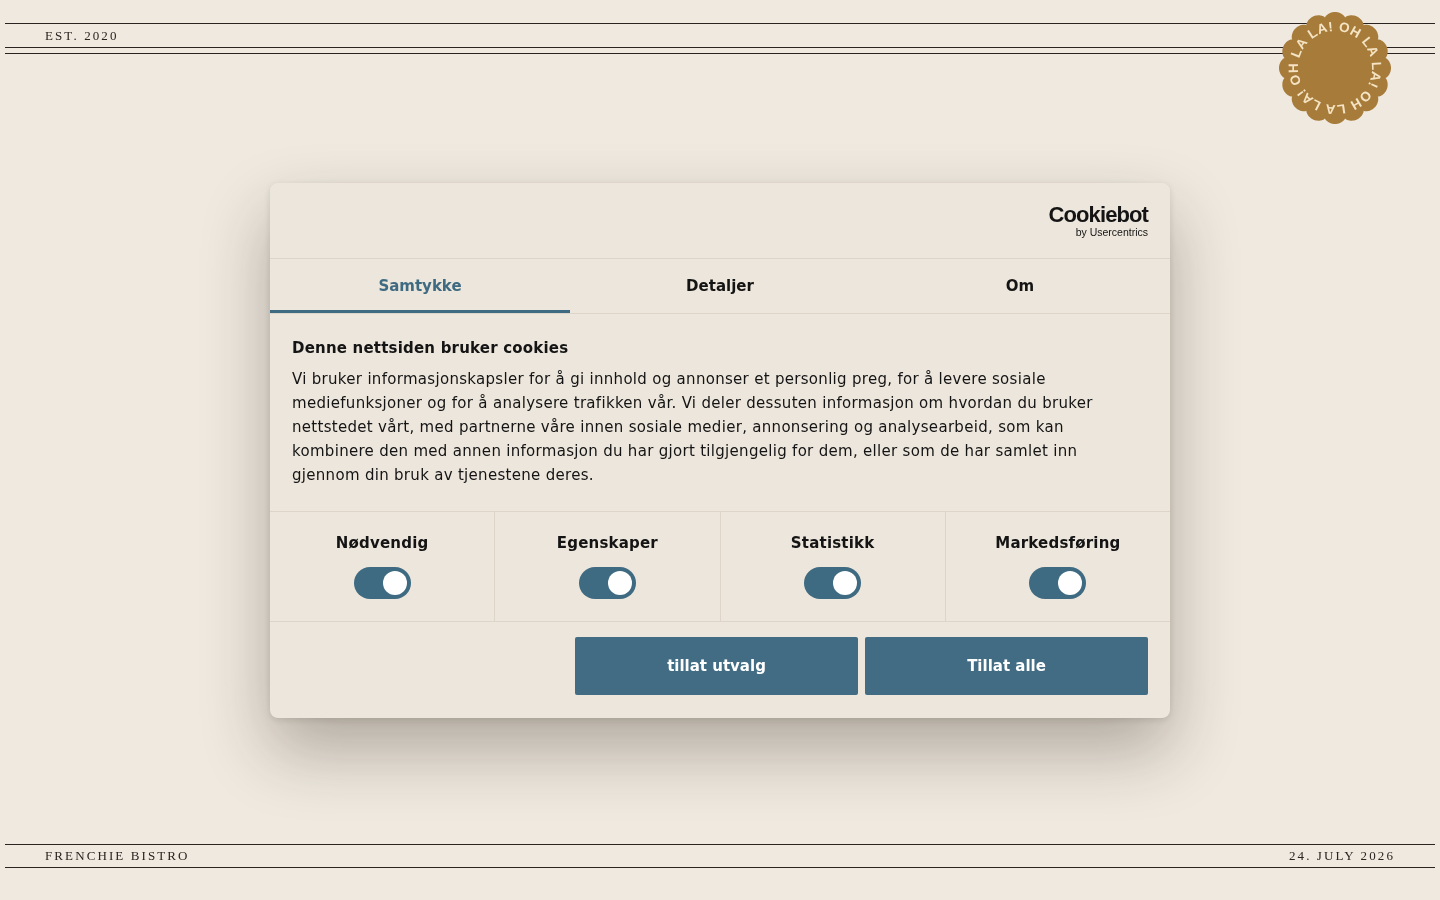 The height and width of the screenshot is (900, 1440). I want to click on logo-byline: by Usercentrics, so click(1111, 232).